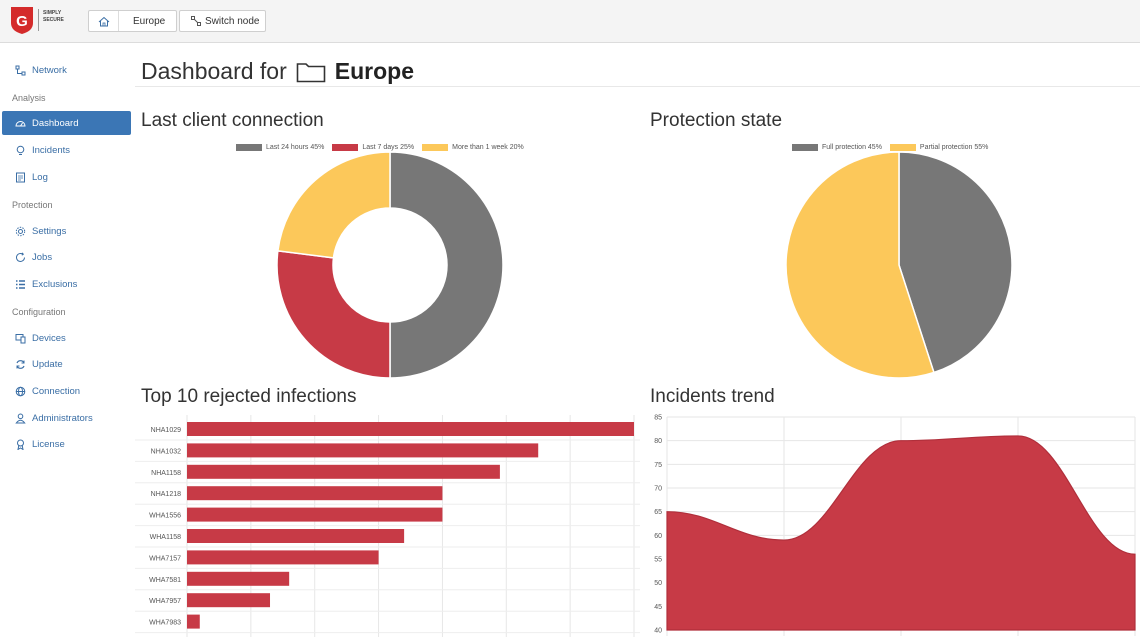  Describe the element at coordinates (20, 364) in the screenshot. I see `refresh-icon` at that location.